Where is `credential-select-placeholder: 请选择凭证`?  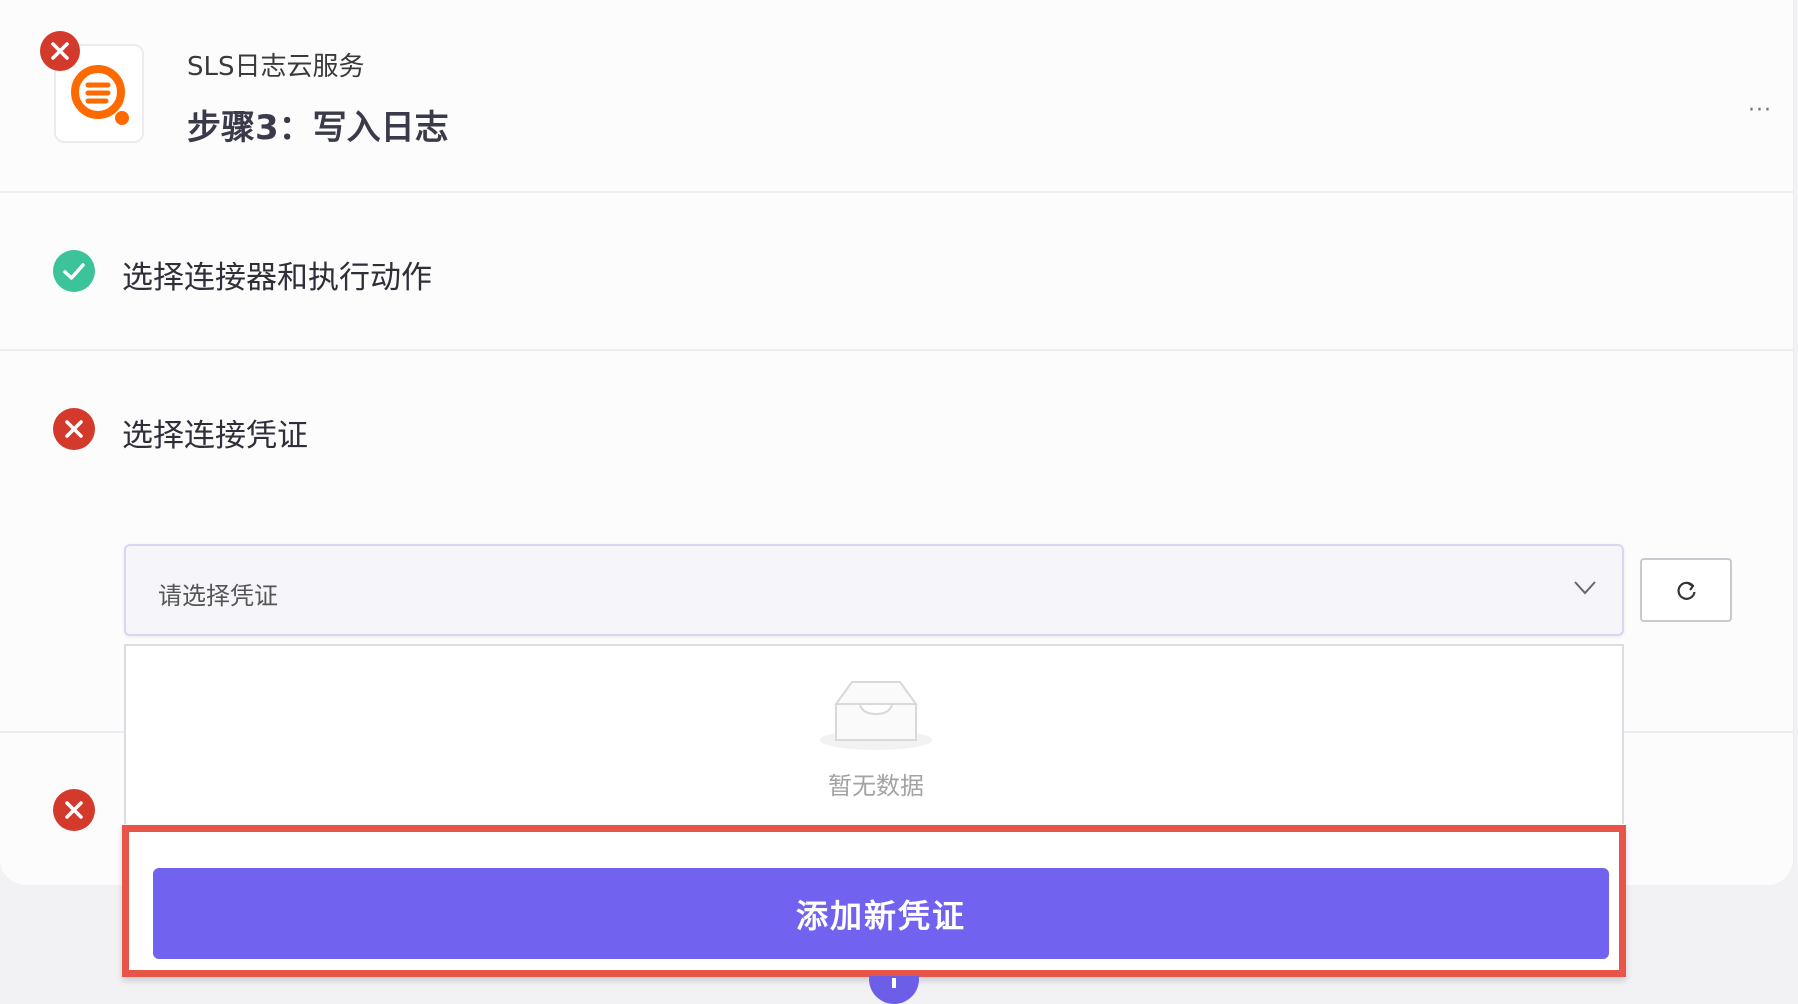 credential-select-placeholder: 请选择凭证 is located at coordinates (218, 596).